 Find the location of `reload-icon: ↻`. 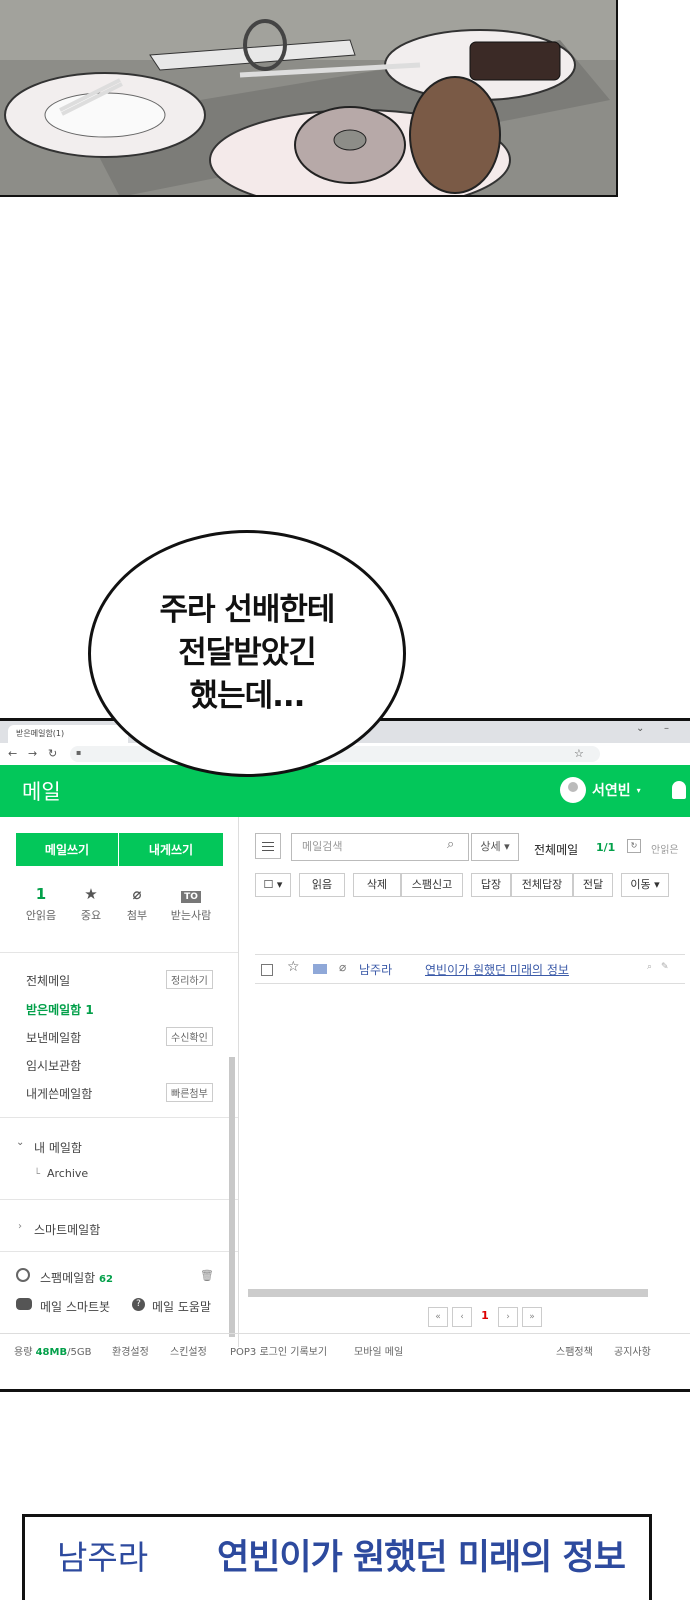

reload-icon: ↻ is located at coordinates (52, 753).